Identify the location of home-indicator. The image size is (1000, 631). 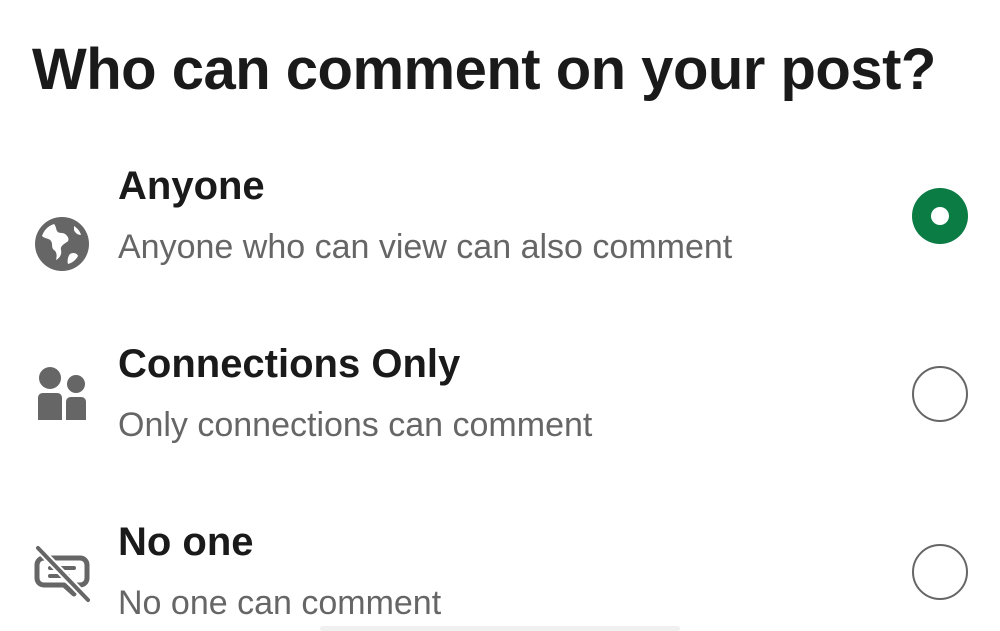
(500, 628).